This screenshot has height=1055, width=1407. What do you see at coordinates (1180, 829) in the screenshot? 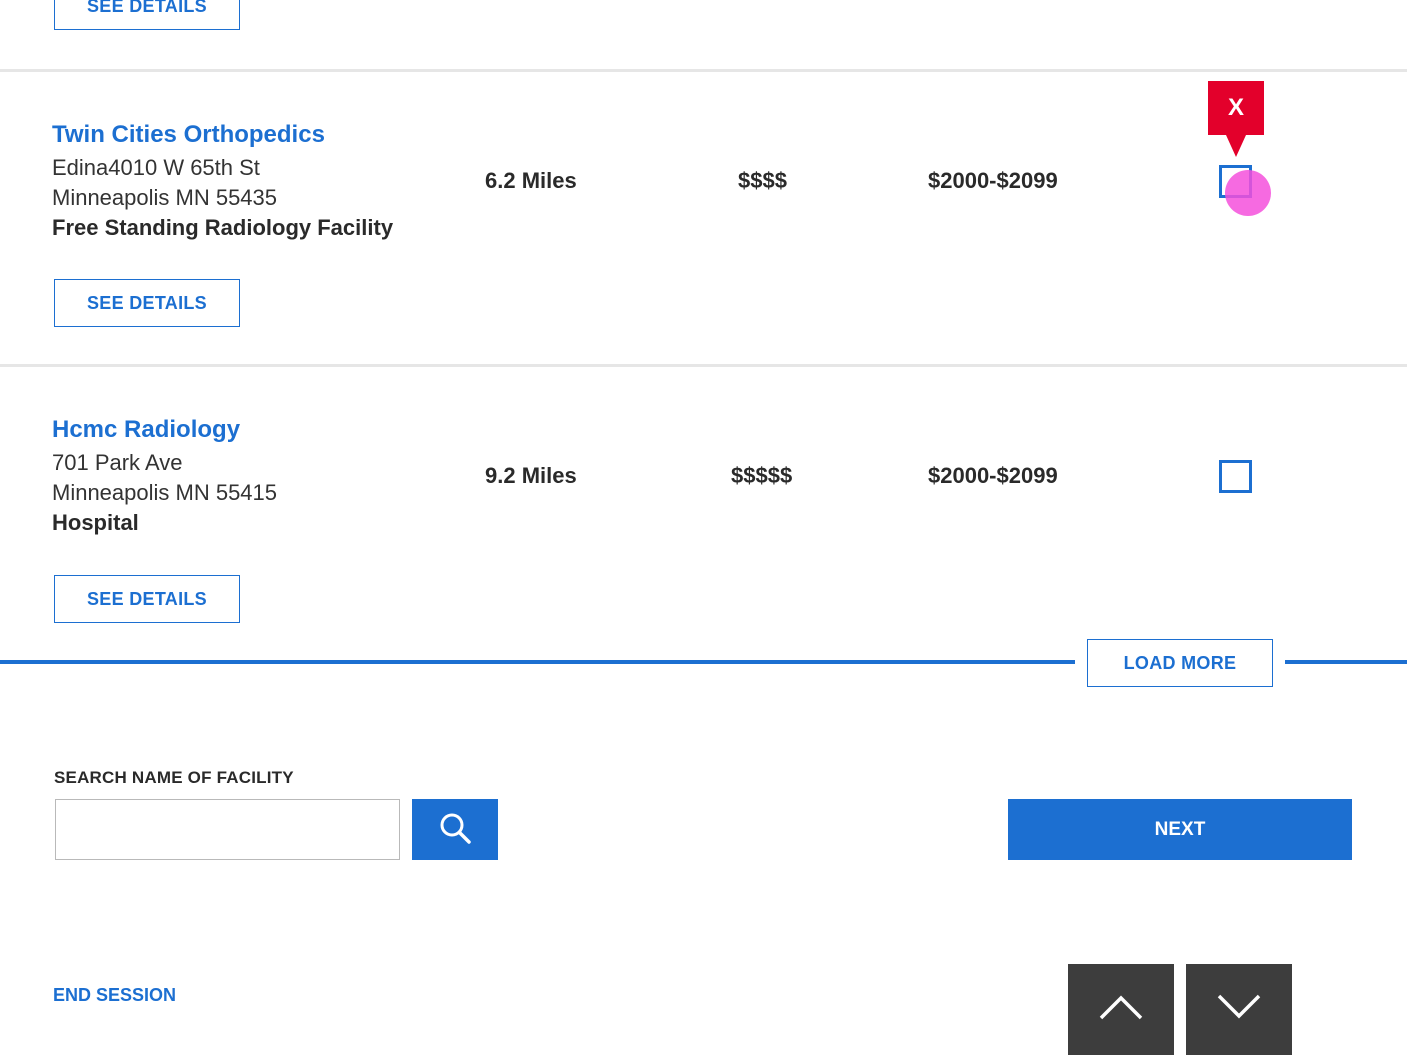
I see `next-button: NEXT` at bounding box center [1180, 829].